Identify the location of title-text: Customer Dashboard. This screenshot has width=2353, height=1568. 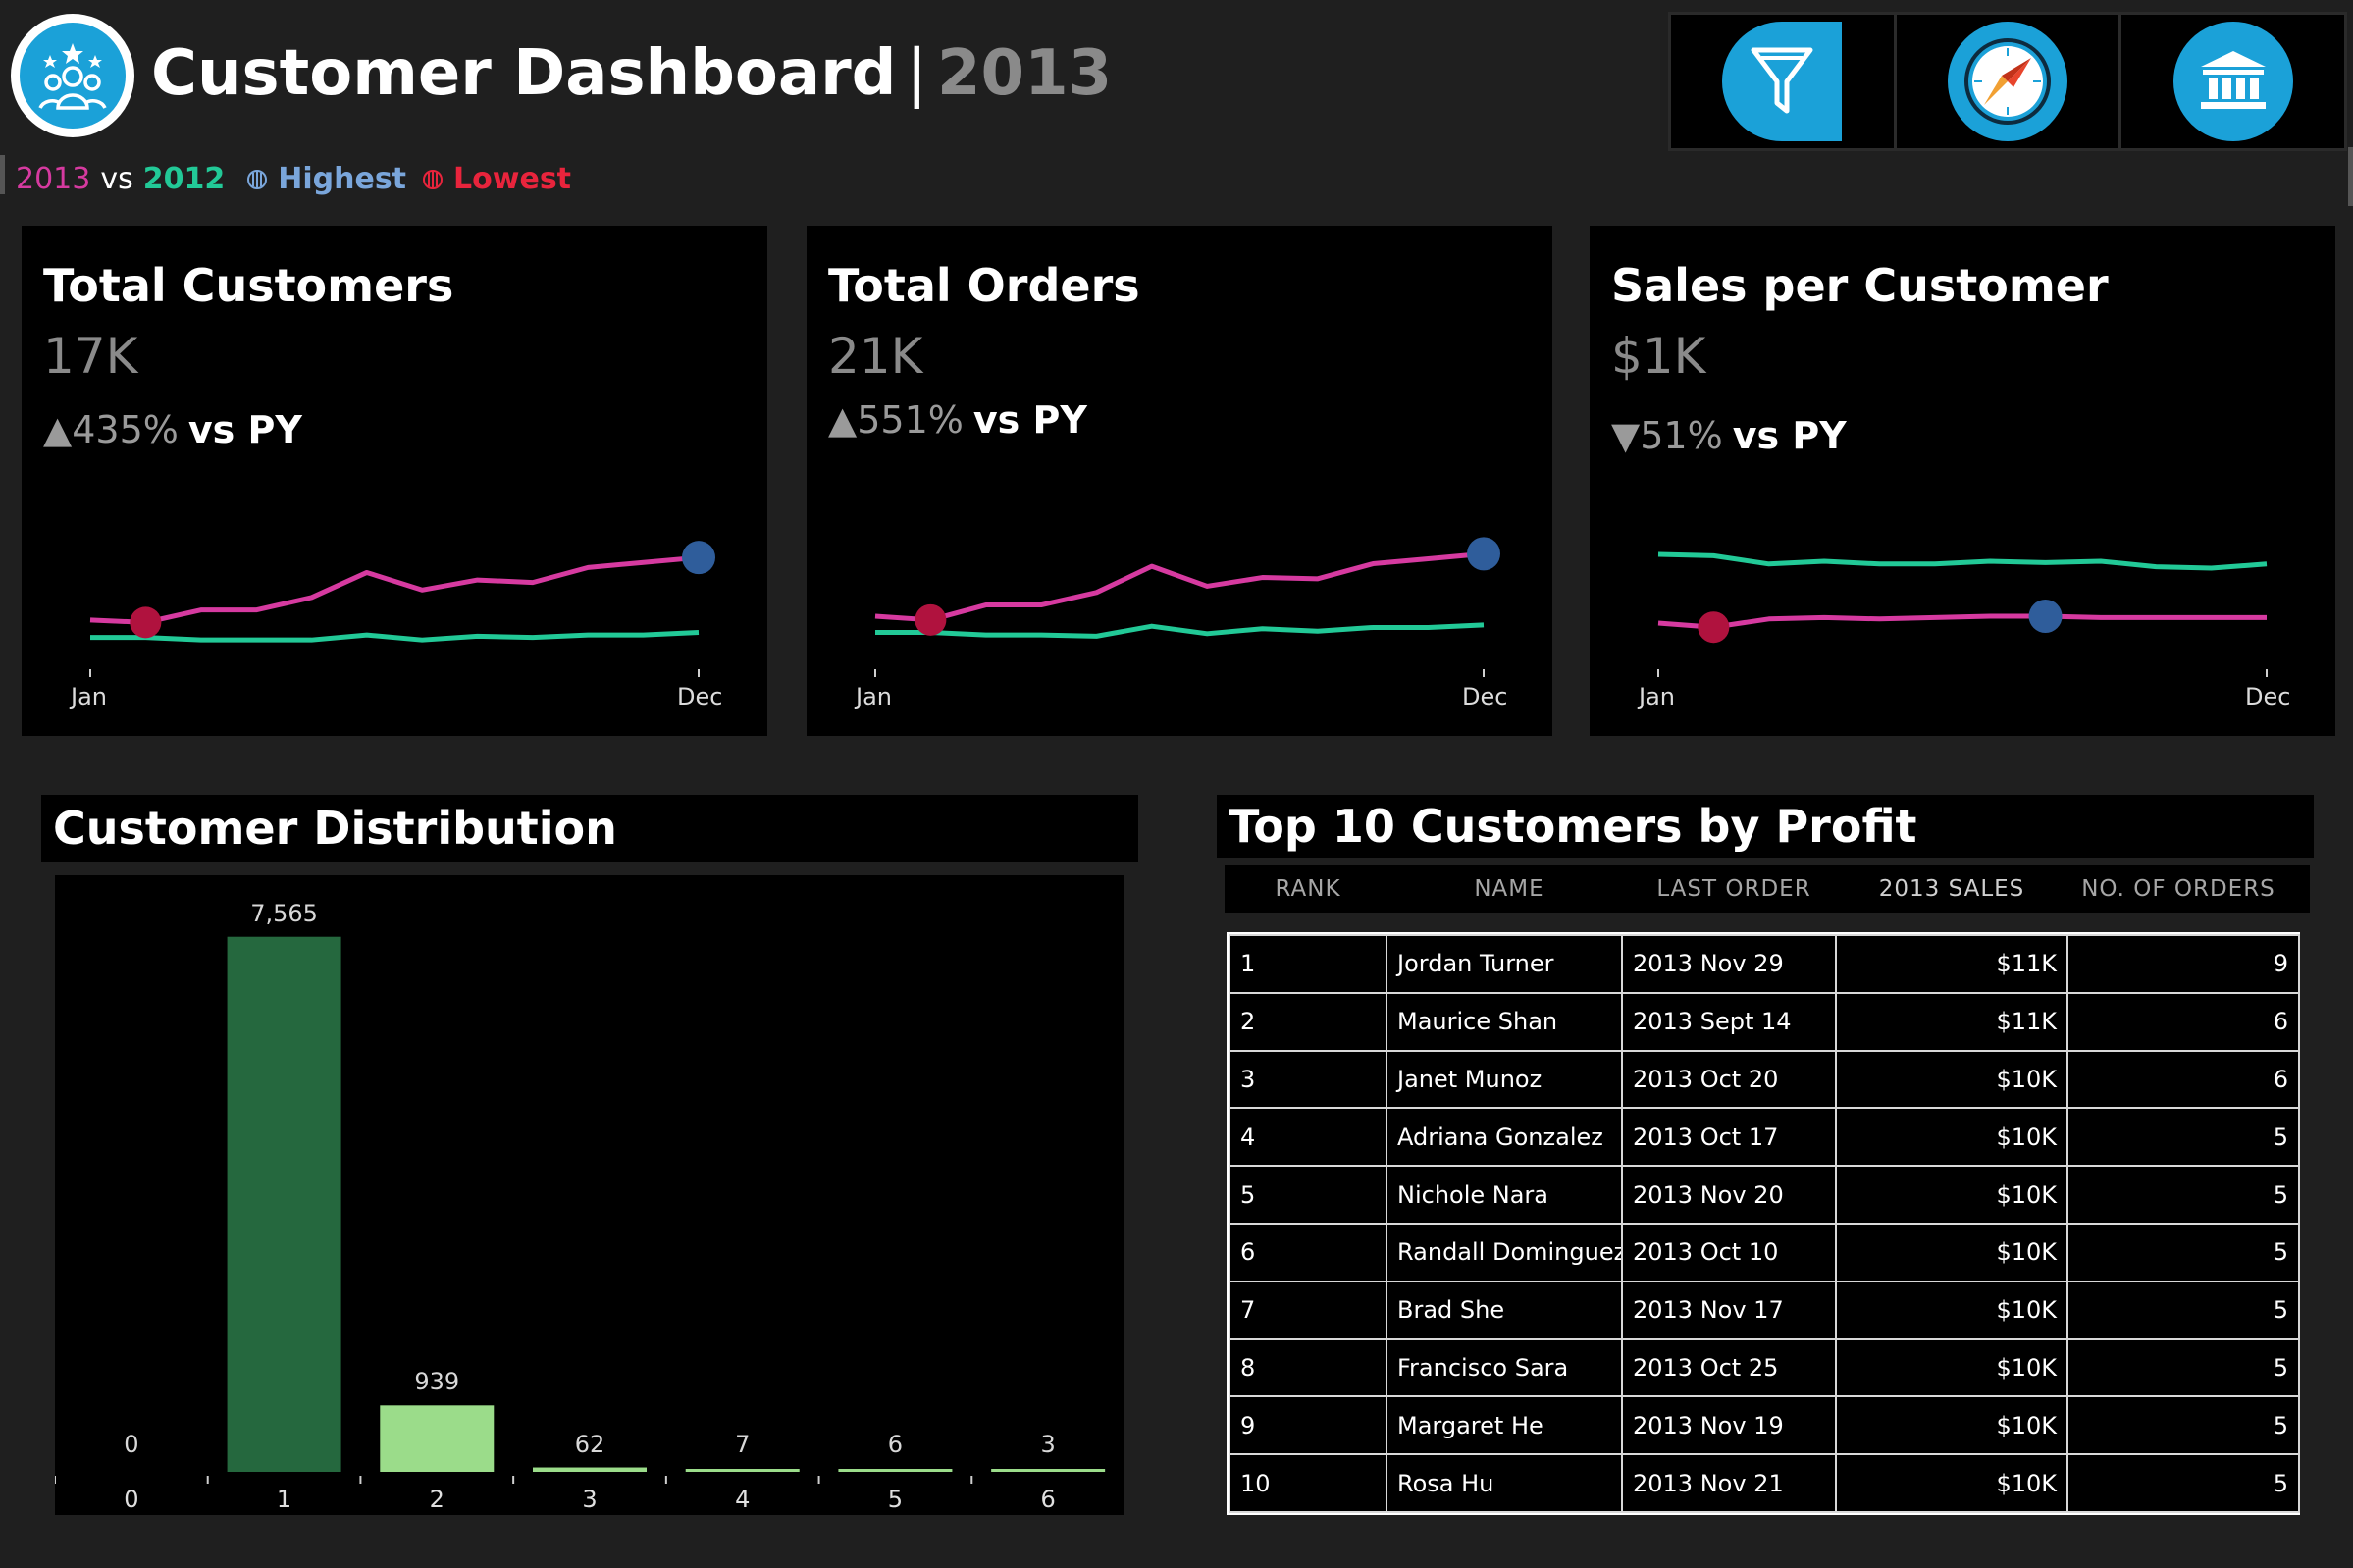
(524, 73).